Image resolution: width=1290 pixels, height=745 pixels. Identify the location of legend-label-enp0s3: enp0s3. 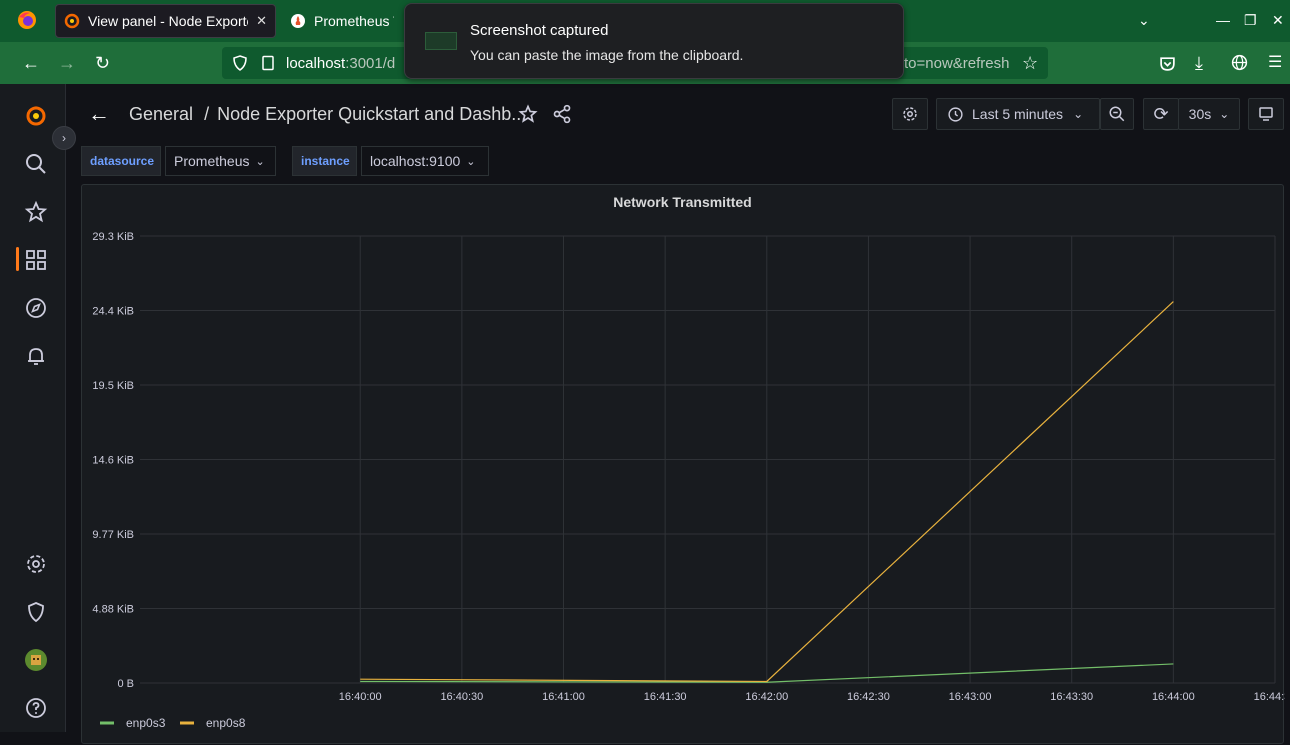
(146, 723).